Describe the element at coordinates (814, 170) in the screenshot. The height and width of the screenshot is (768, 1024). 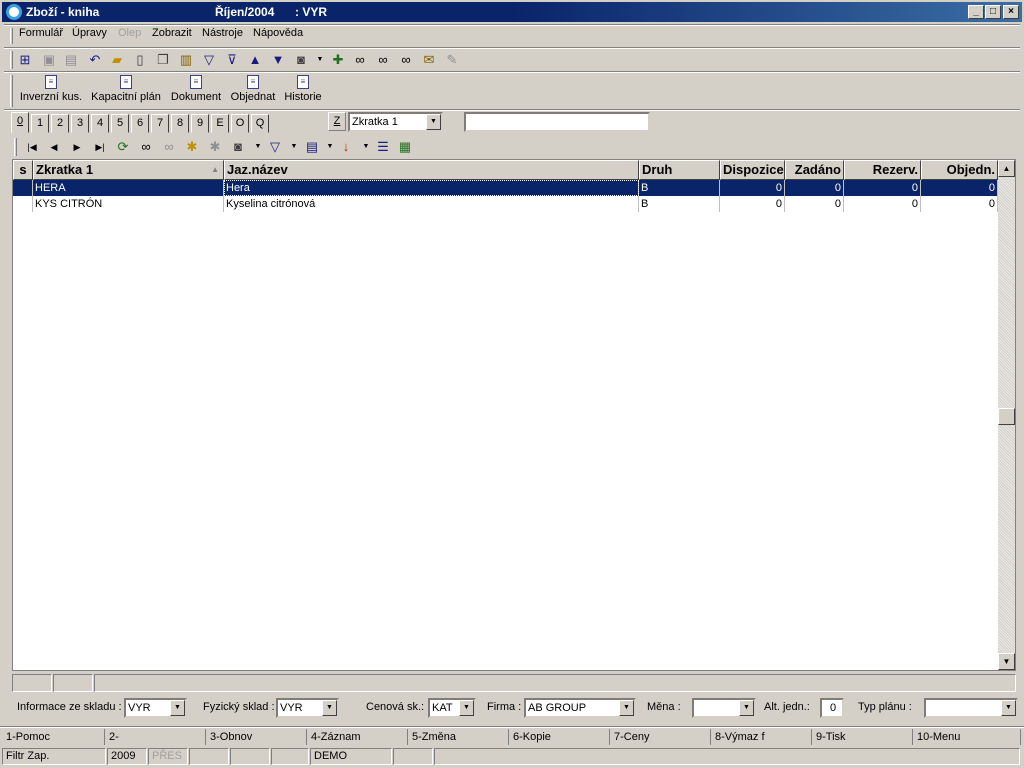
I see `col-header-zadano: Zadáno` at that location.